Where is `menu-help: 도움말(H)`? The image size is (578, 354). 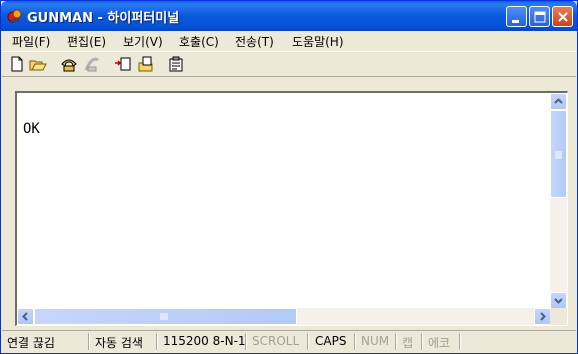 menu-help: 도움말(H) is located at coordinates (318, 41).